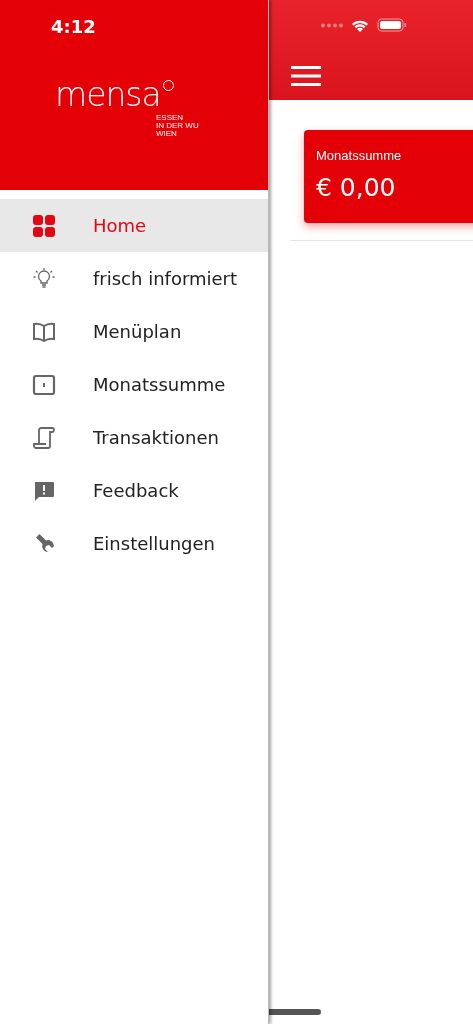 The height and width of the screenshot is (1024, 473). What do you see at coordinates (108, 94) in the screenshot?
I see `logo-wordmark: mensa` at bounding box center [108, 94].